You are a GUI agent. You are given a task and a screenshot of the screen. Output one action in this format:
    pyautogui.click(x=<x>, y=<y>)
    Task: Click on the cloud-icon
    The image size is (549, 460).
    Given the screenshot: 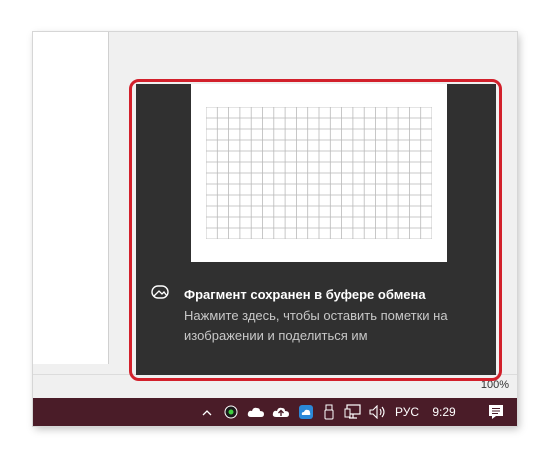 What is the action you would take?
    pyautogui.click(x=256, y=412)
    